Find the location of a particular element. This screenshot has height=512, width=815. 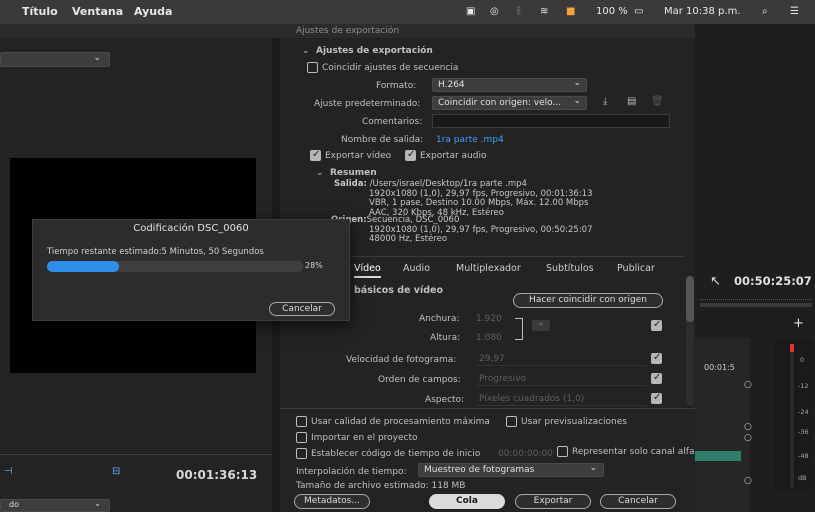

match-source-button: Hacer coincidir con origen is located at coordinates (588, 300).